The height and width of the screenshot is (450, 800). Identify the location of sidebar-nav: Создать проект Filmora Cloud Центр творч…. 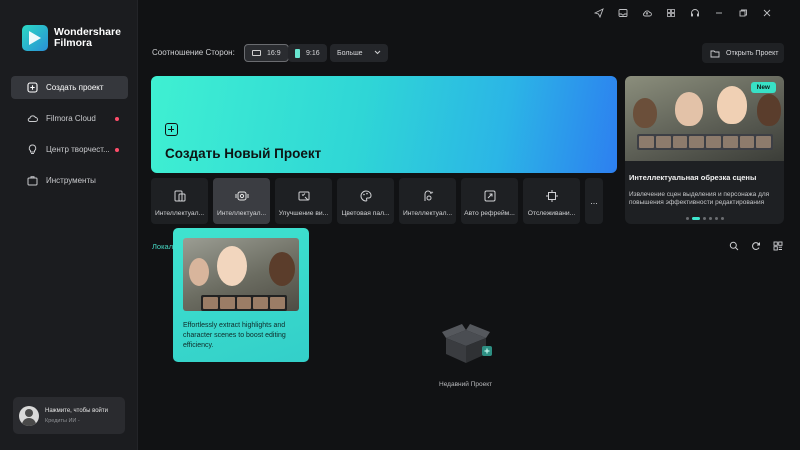
(69, 138).